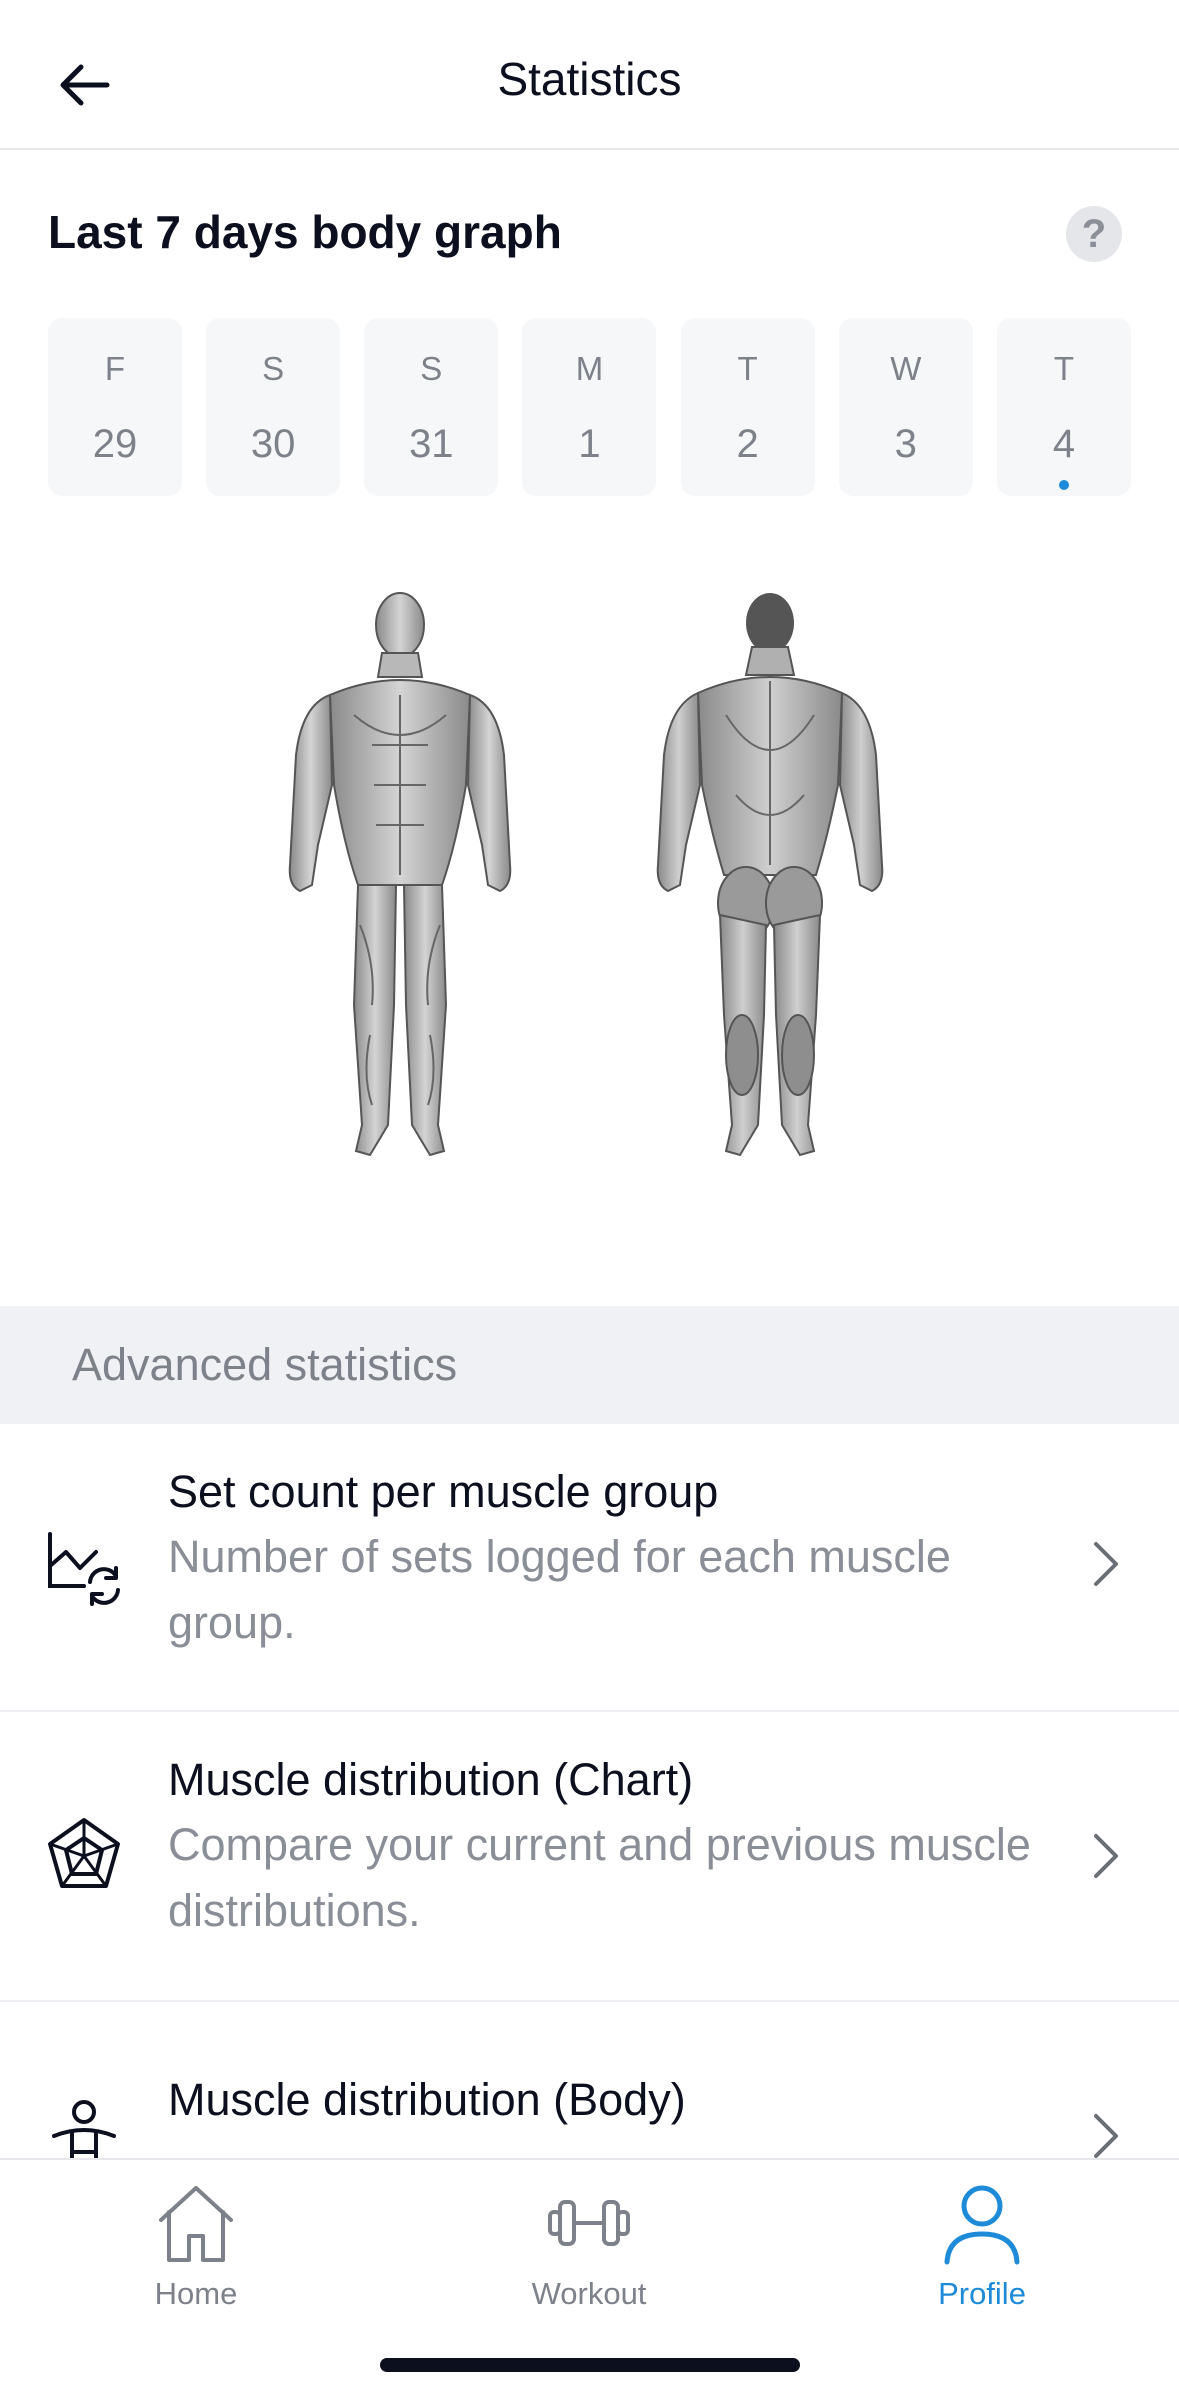 This screenshot has height=2396, width=1179. I want to click on body-graph, so click(590, 875).